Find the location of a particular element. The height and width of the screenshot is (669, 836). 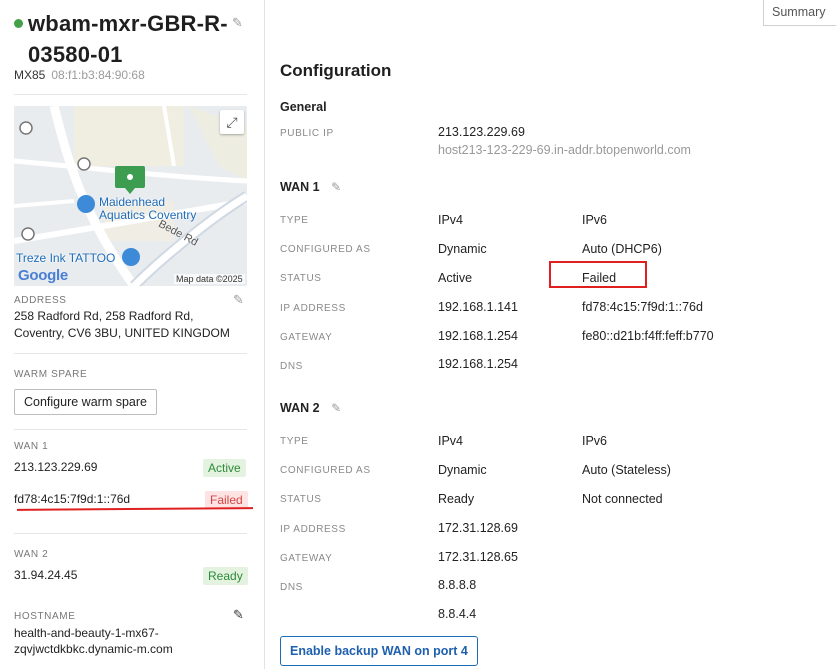

wan1-ip-ipv4: 192.168.1.141 is located at coordinates (478, 307).